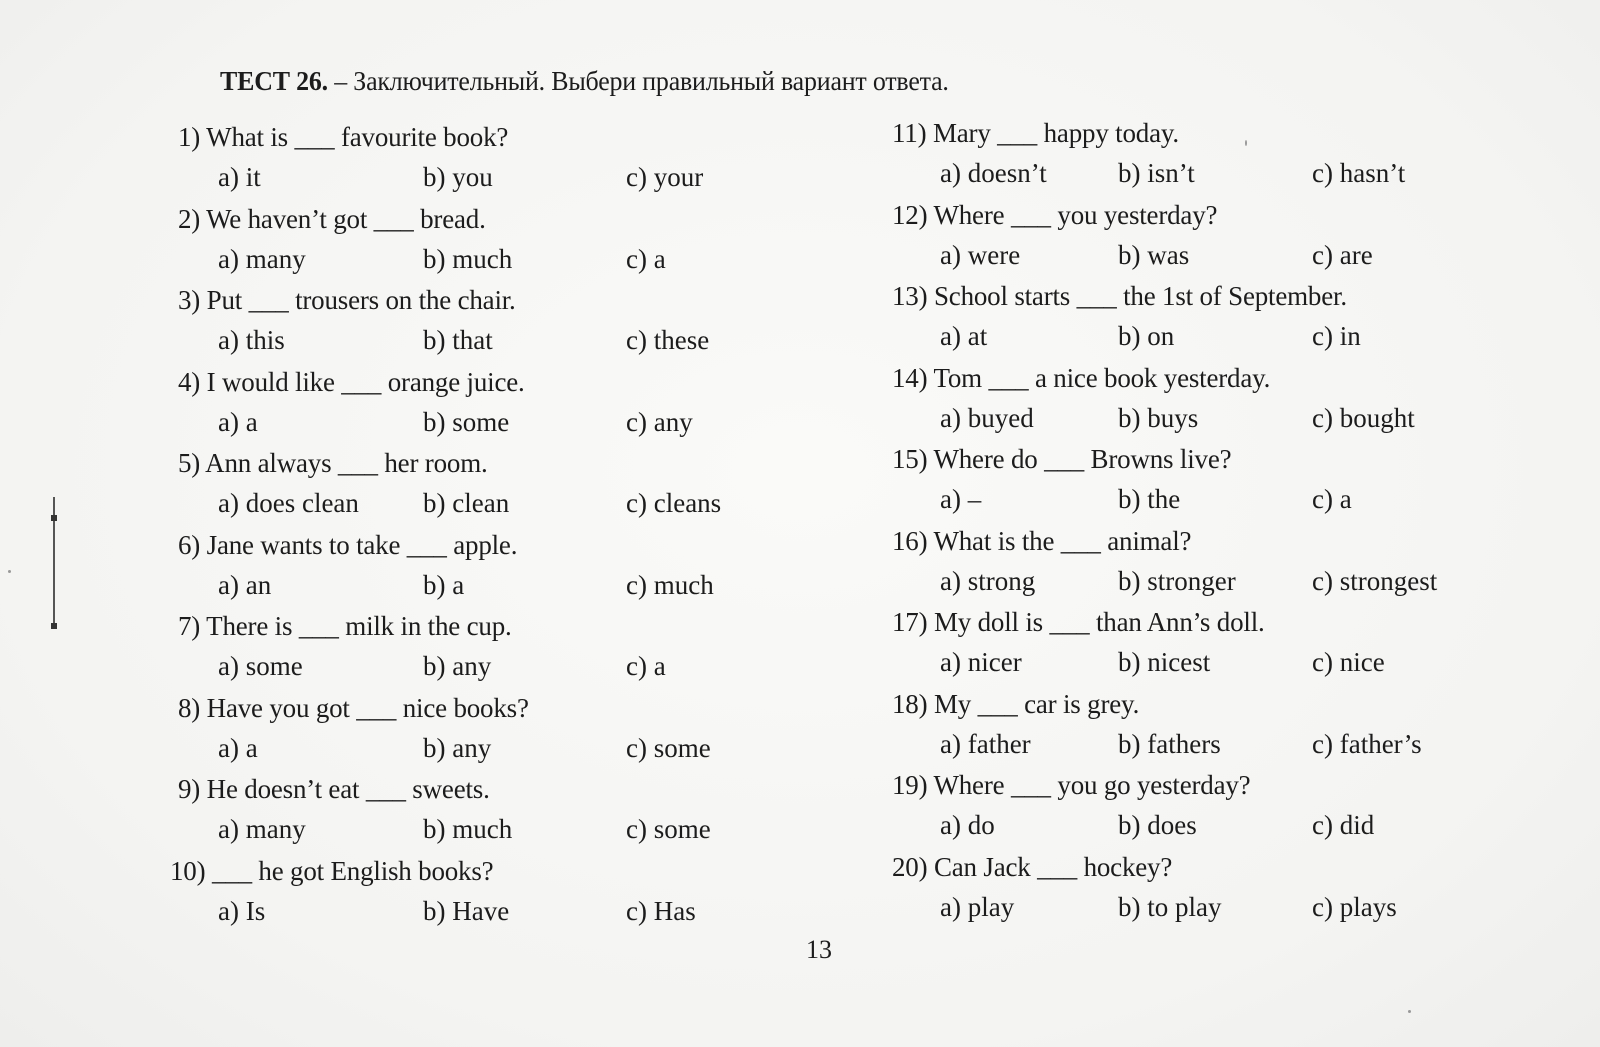 This screenshot has height=1047, width=1600. Describe the element at coordinates (1354, 906) in the screenshot. I see `option-c: c) plays` at that location.